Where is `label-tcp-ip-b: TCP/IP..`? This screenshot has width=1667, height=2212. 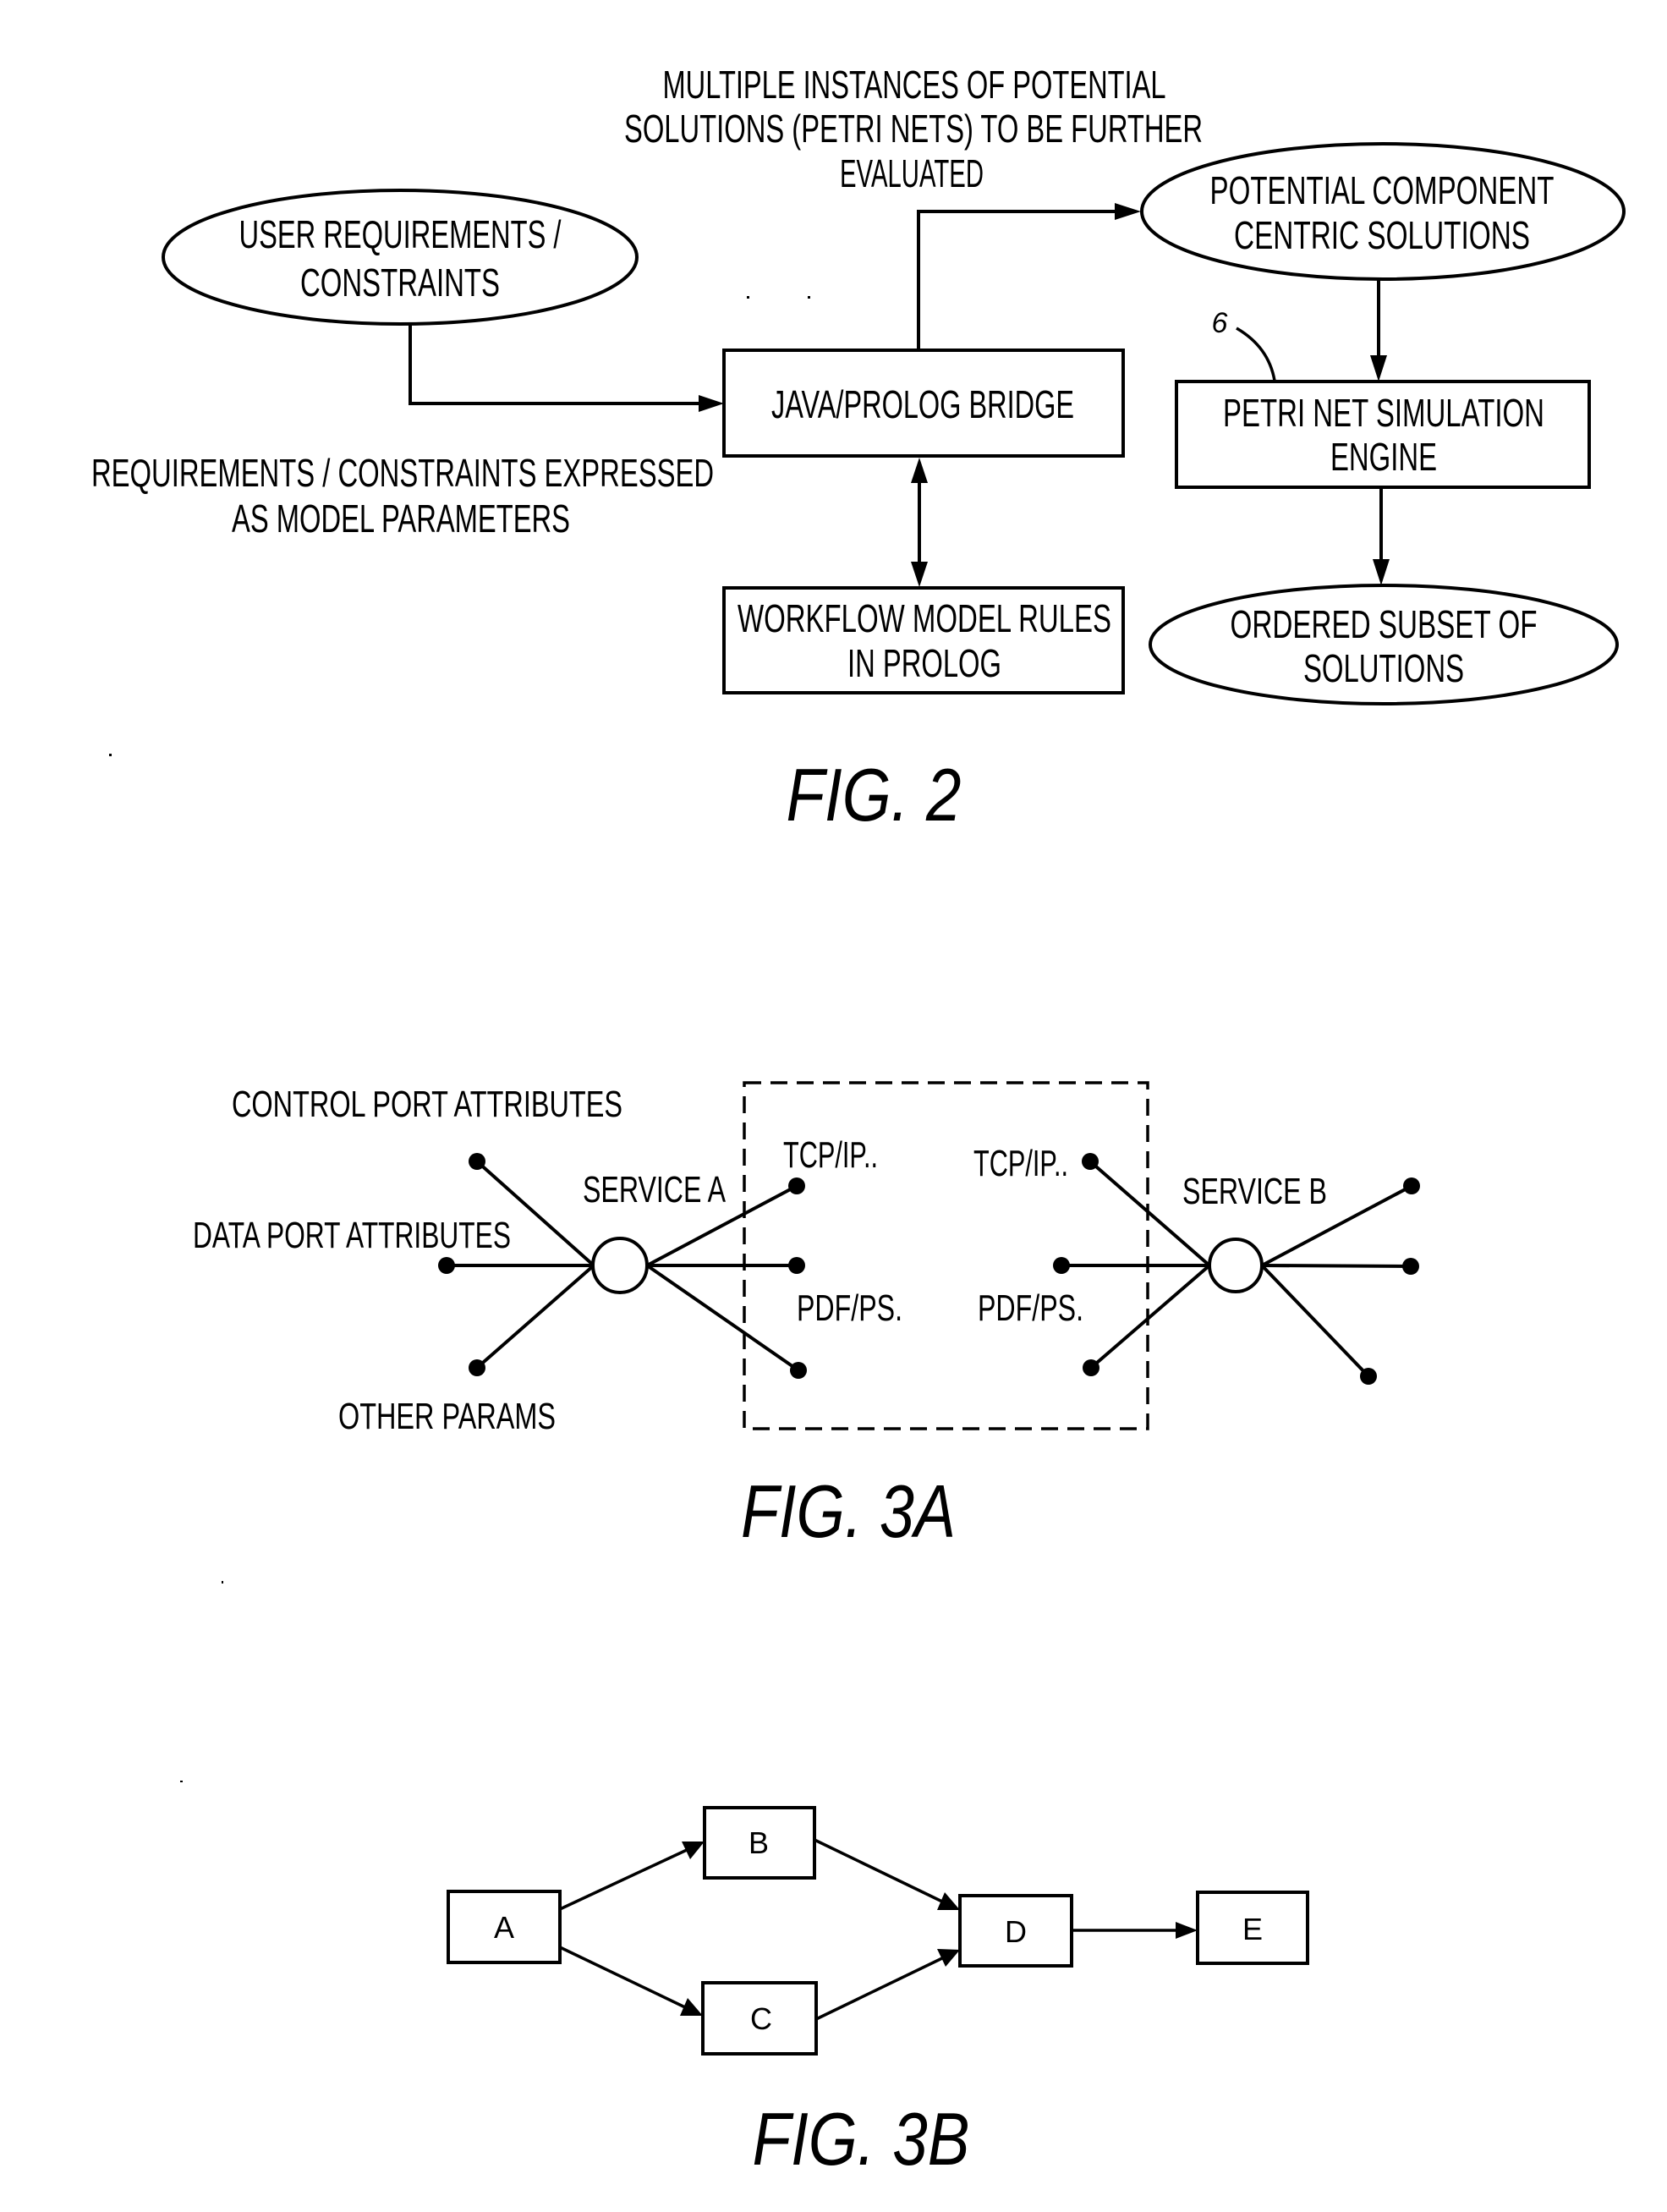 label-tcp-ip-b: TCP/IP.. is located at coordinates (1021, 1163).